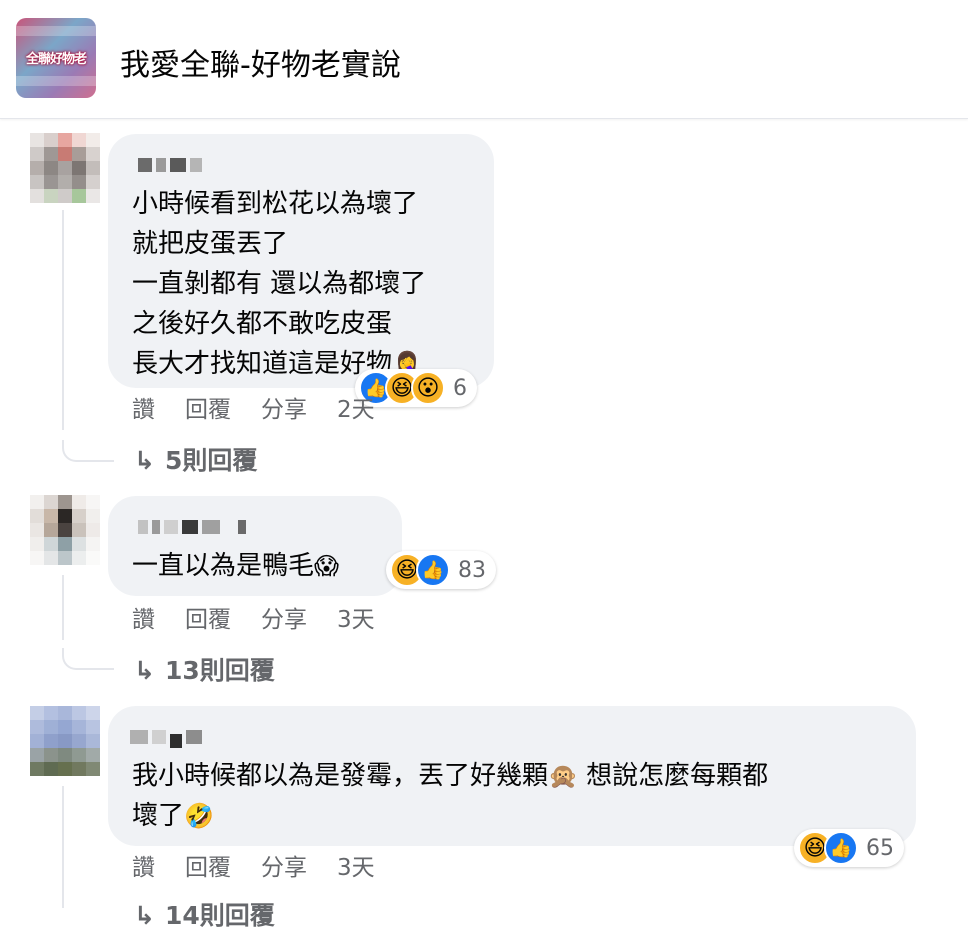  I want to click on reaction-count: 65, so click(880, 848).